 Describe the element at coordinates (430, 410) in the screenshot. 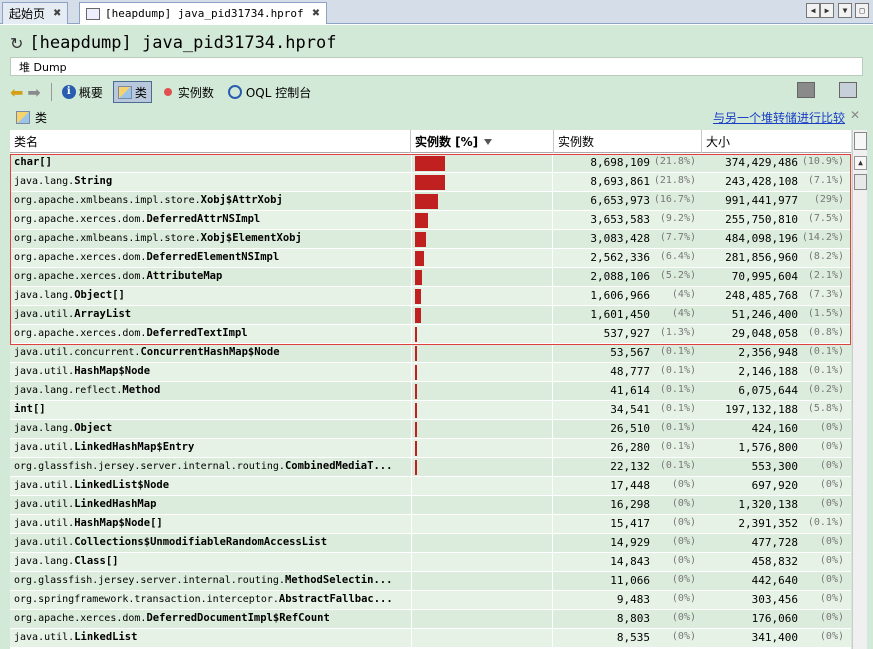

I see `table-row: int[] 34,541 (0.1%) 197,132,188 (5.8%)` at that location.